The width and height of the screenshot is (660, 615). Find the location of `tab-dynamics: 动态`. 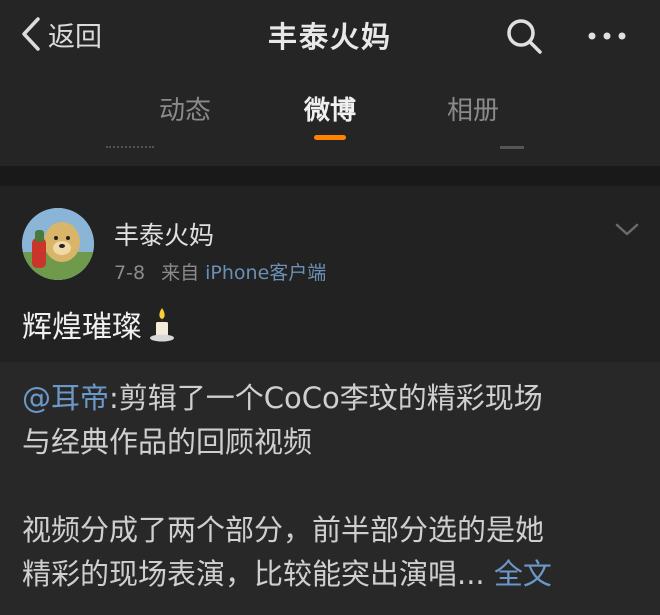

tab-dynamics: 动态 is located at coordinates (185, 115).